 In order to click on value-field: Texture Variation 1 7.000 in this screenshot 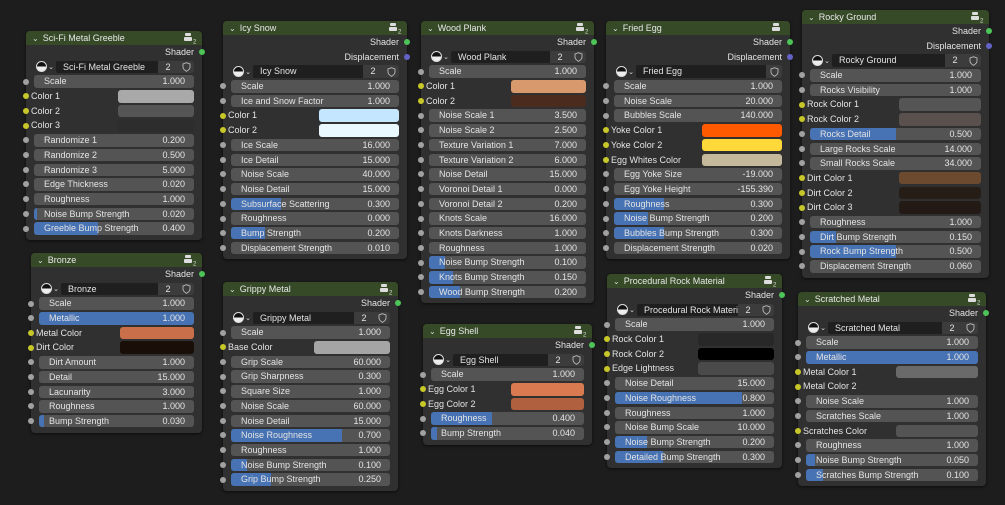, I will do `click(507, 145)`.